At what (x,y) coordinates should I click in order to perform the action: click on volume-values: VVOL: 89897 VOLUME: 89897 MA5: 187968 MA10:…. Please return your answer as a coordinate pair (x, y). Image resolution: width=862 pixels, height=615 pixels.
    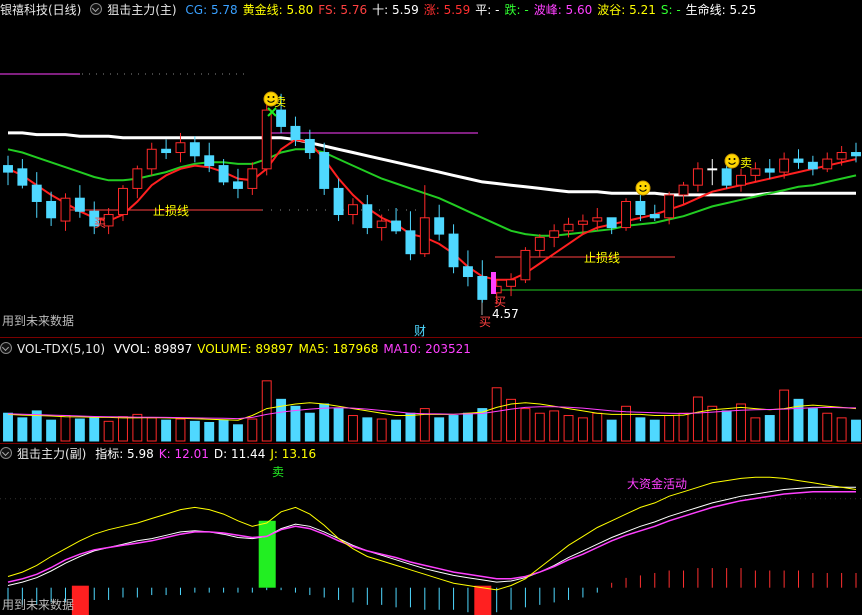
    Looking at the image, I should click on (295, 349).